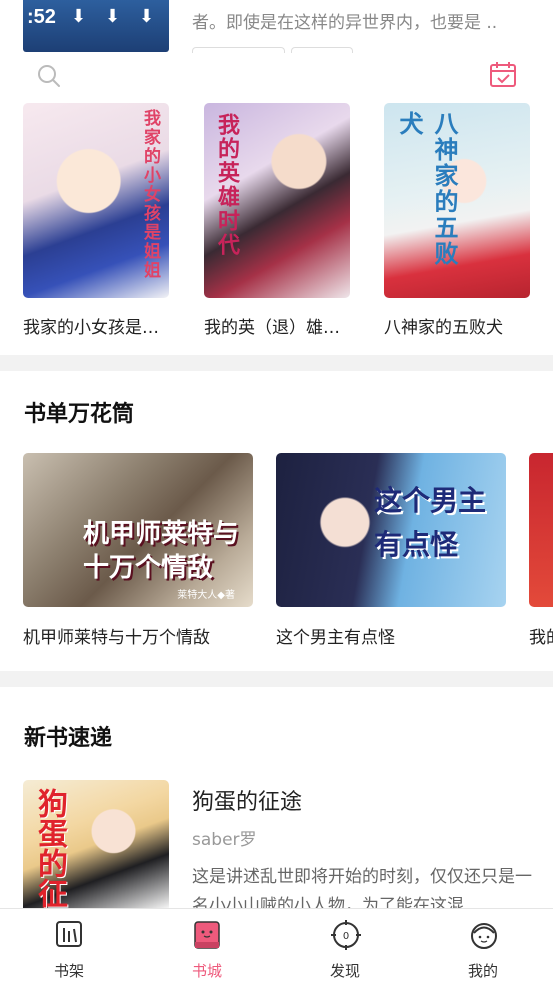 This screenshot has width=553, height=983. Describe the element at coordinates (207, 935) in the screenshot. I see `bookstore-icon` at that location.